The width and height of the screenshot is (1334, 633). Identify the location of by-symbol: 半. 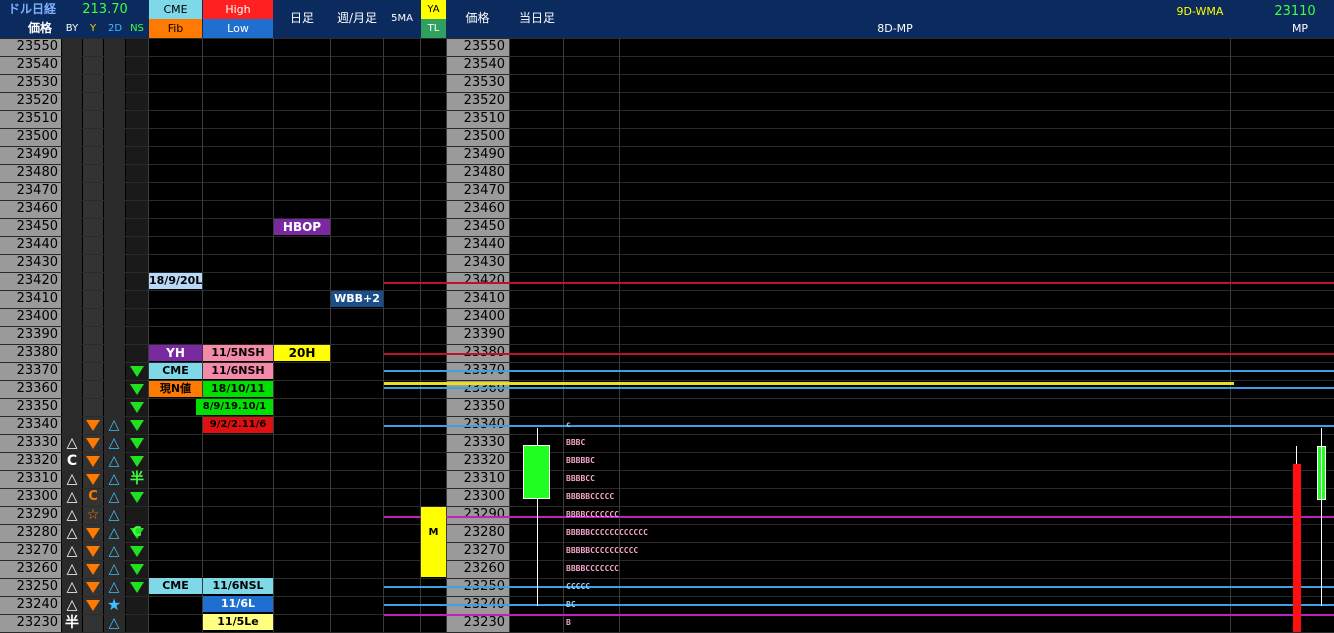
(72, 623).